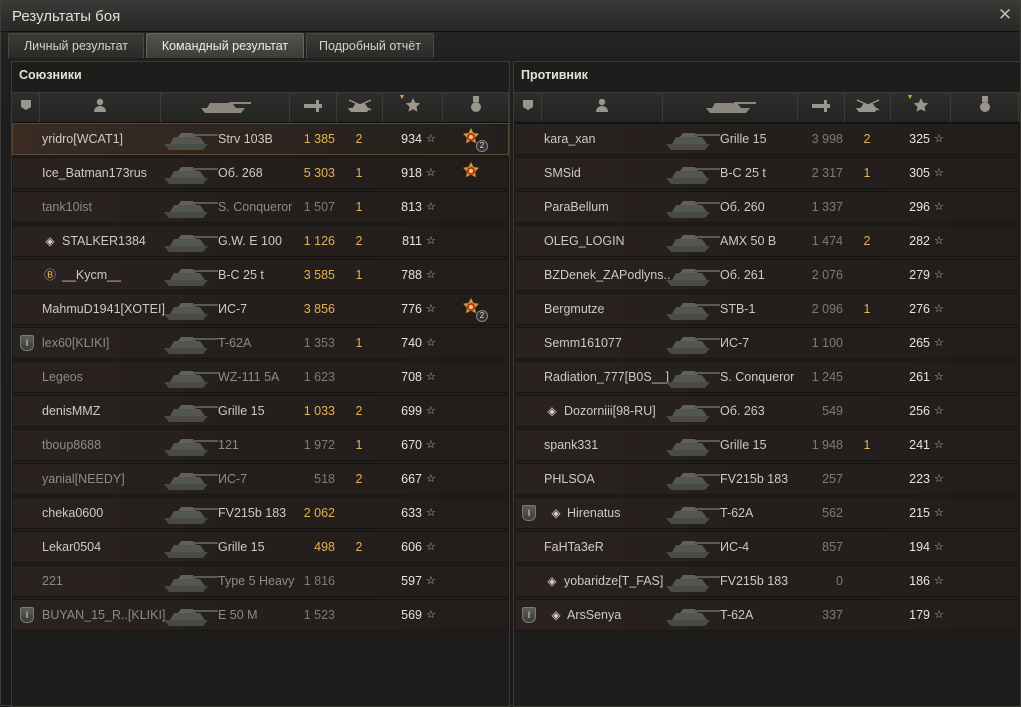  Describe the element at coordinates (260, 173) in the screenshot. I see `player-row: Ice_Batman173rus Об. 268 5 303 1 918 ☆` at that location.